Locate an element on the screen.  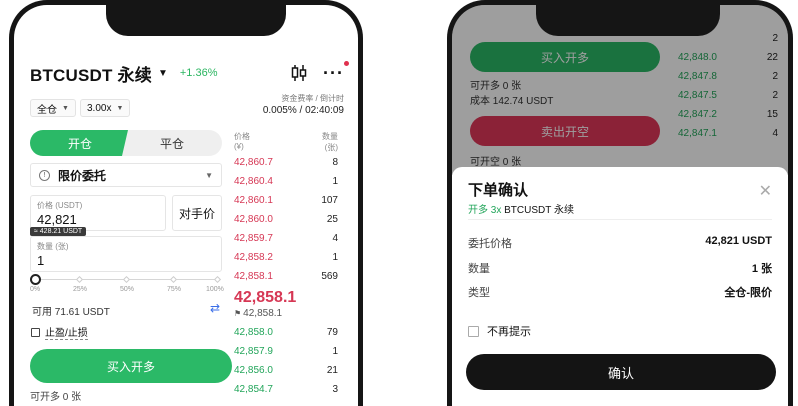
transfer-icon: ⇄ is located at coordinates (215, 308).